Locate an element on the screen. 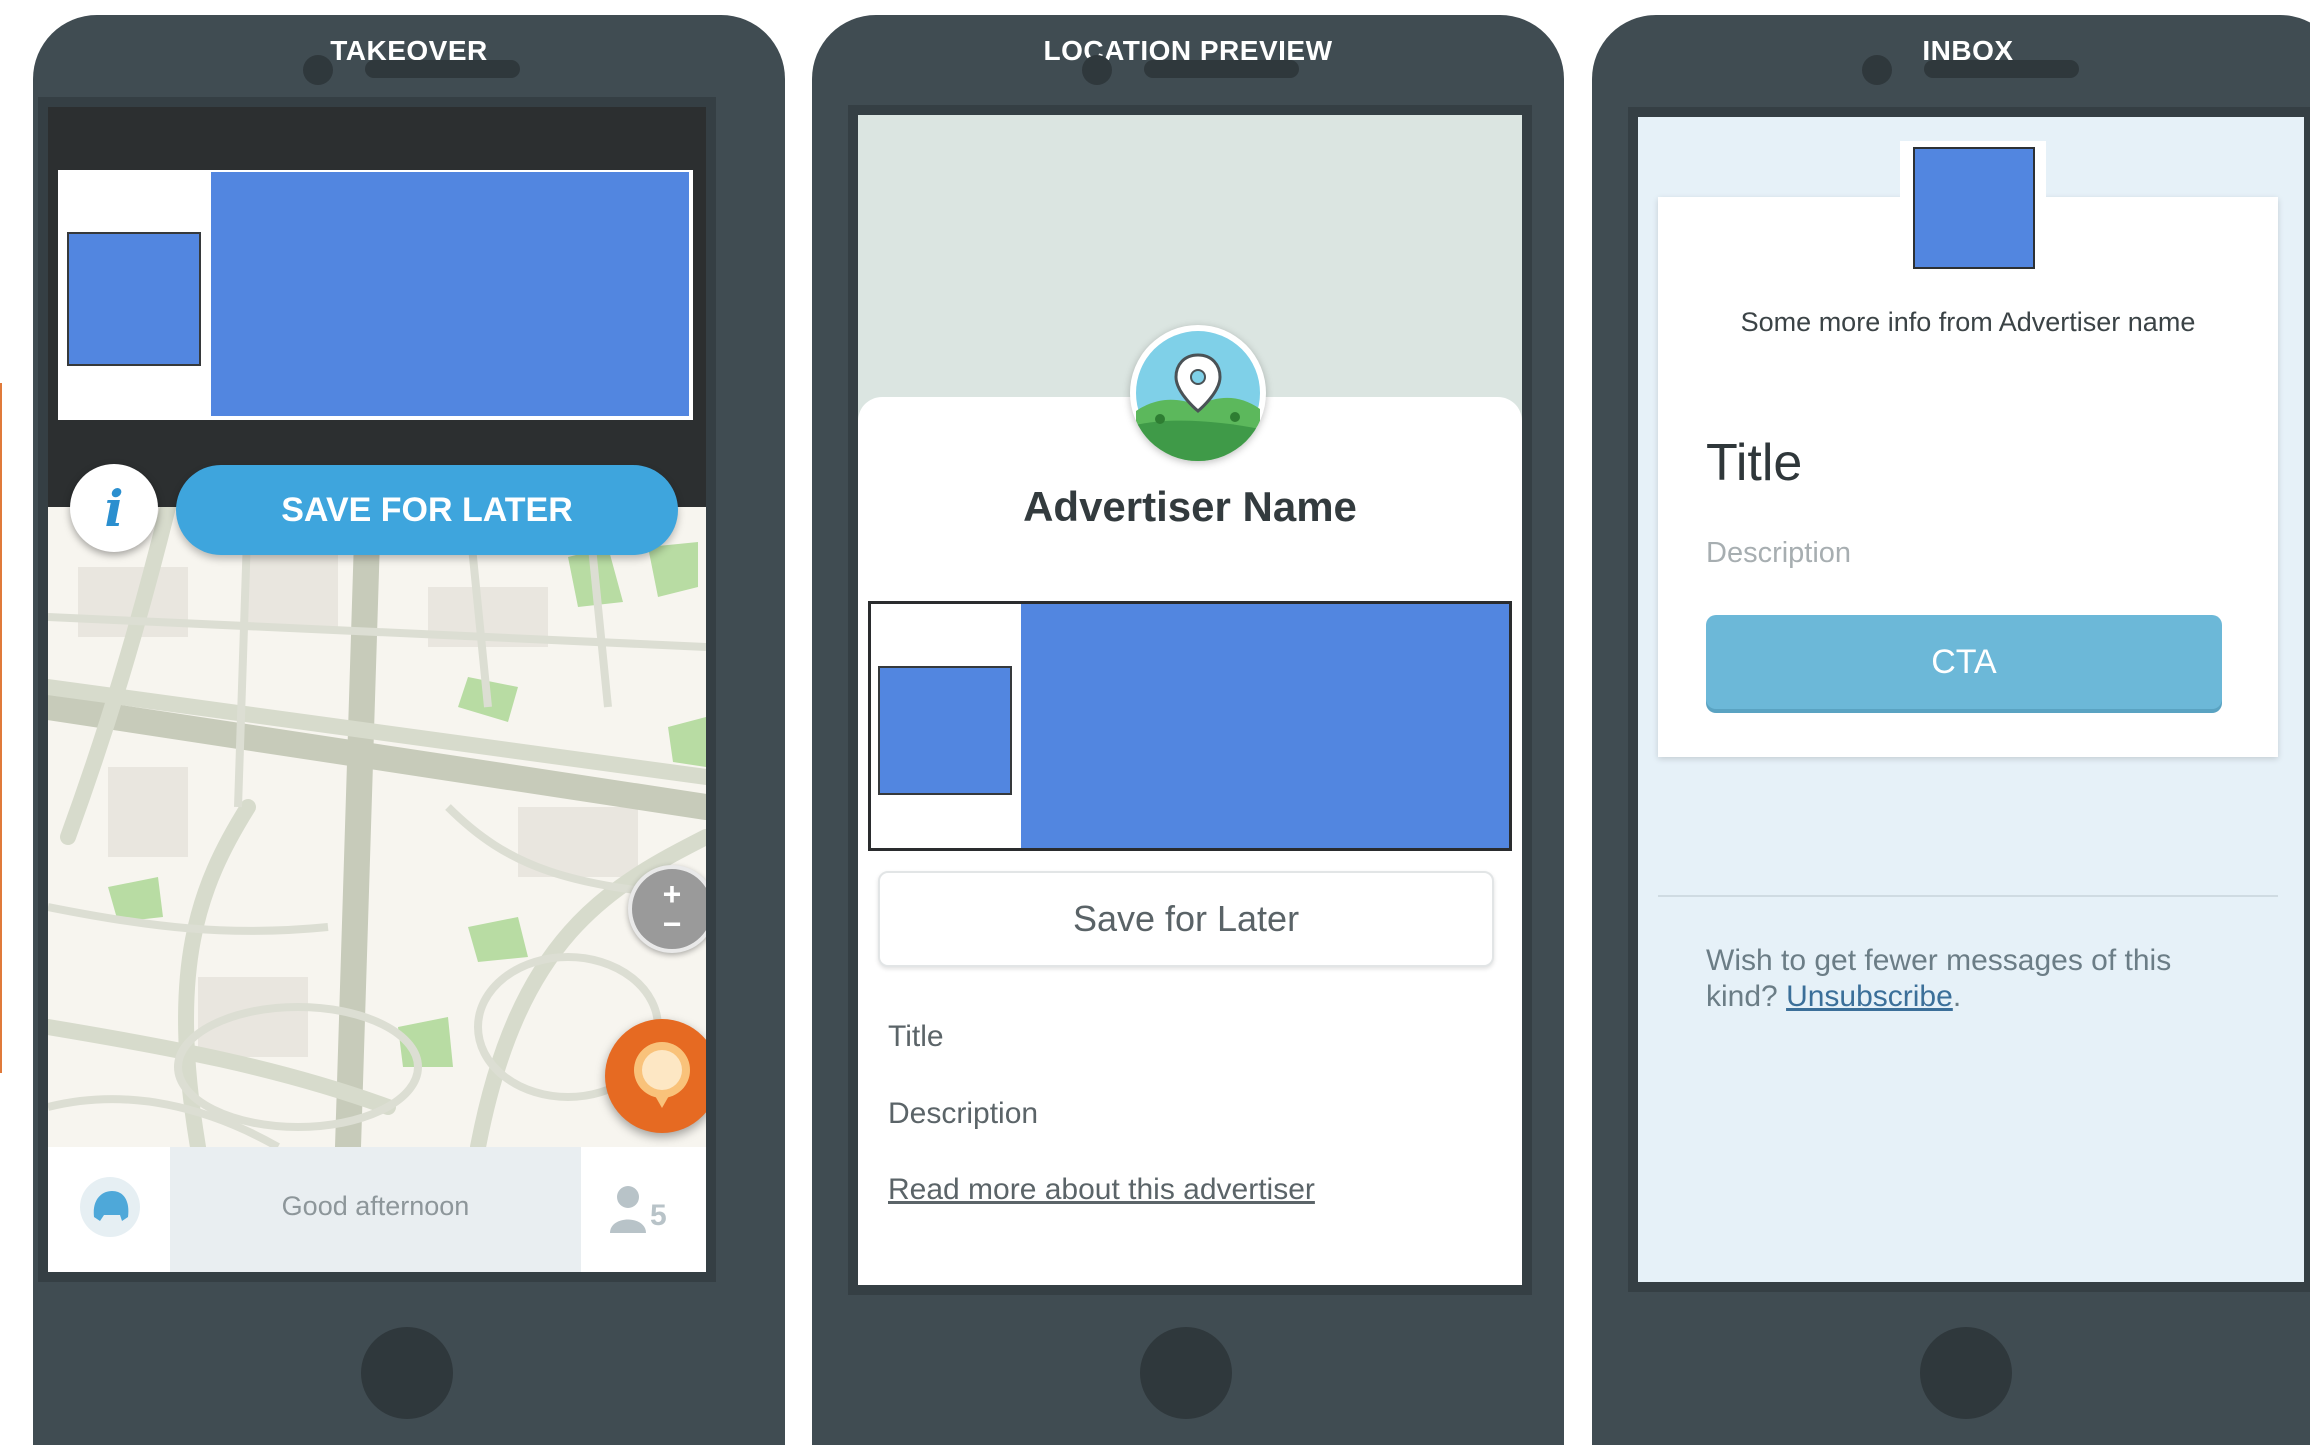  advertiser-avatar is located at coordinates (1198, 393).